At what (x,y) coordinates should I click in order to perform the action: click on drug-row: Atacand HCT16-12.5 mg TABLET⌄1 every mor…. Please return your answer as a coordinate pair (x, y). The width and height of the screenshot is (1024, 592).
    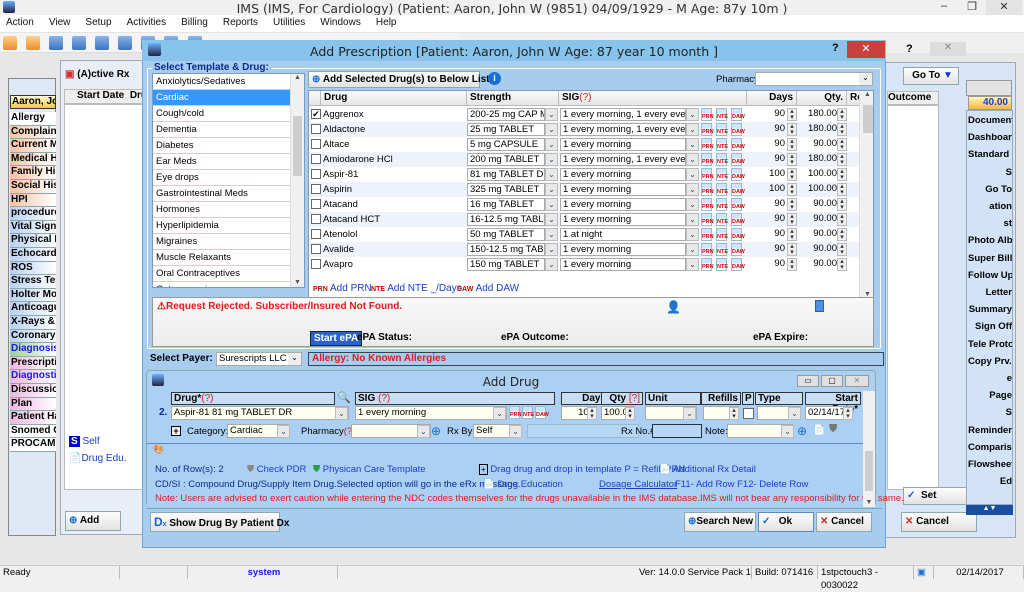
    Looking at the image, I should click on (584, 219).